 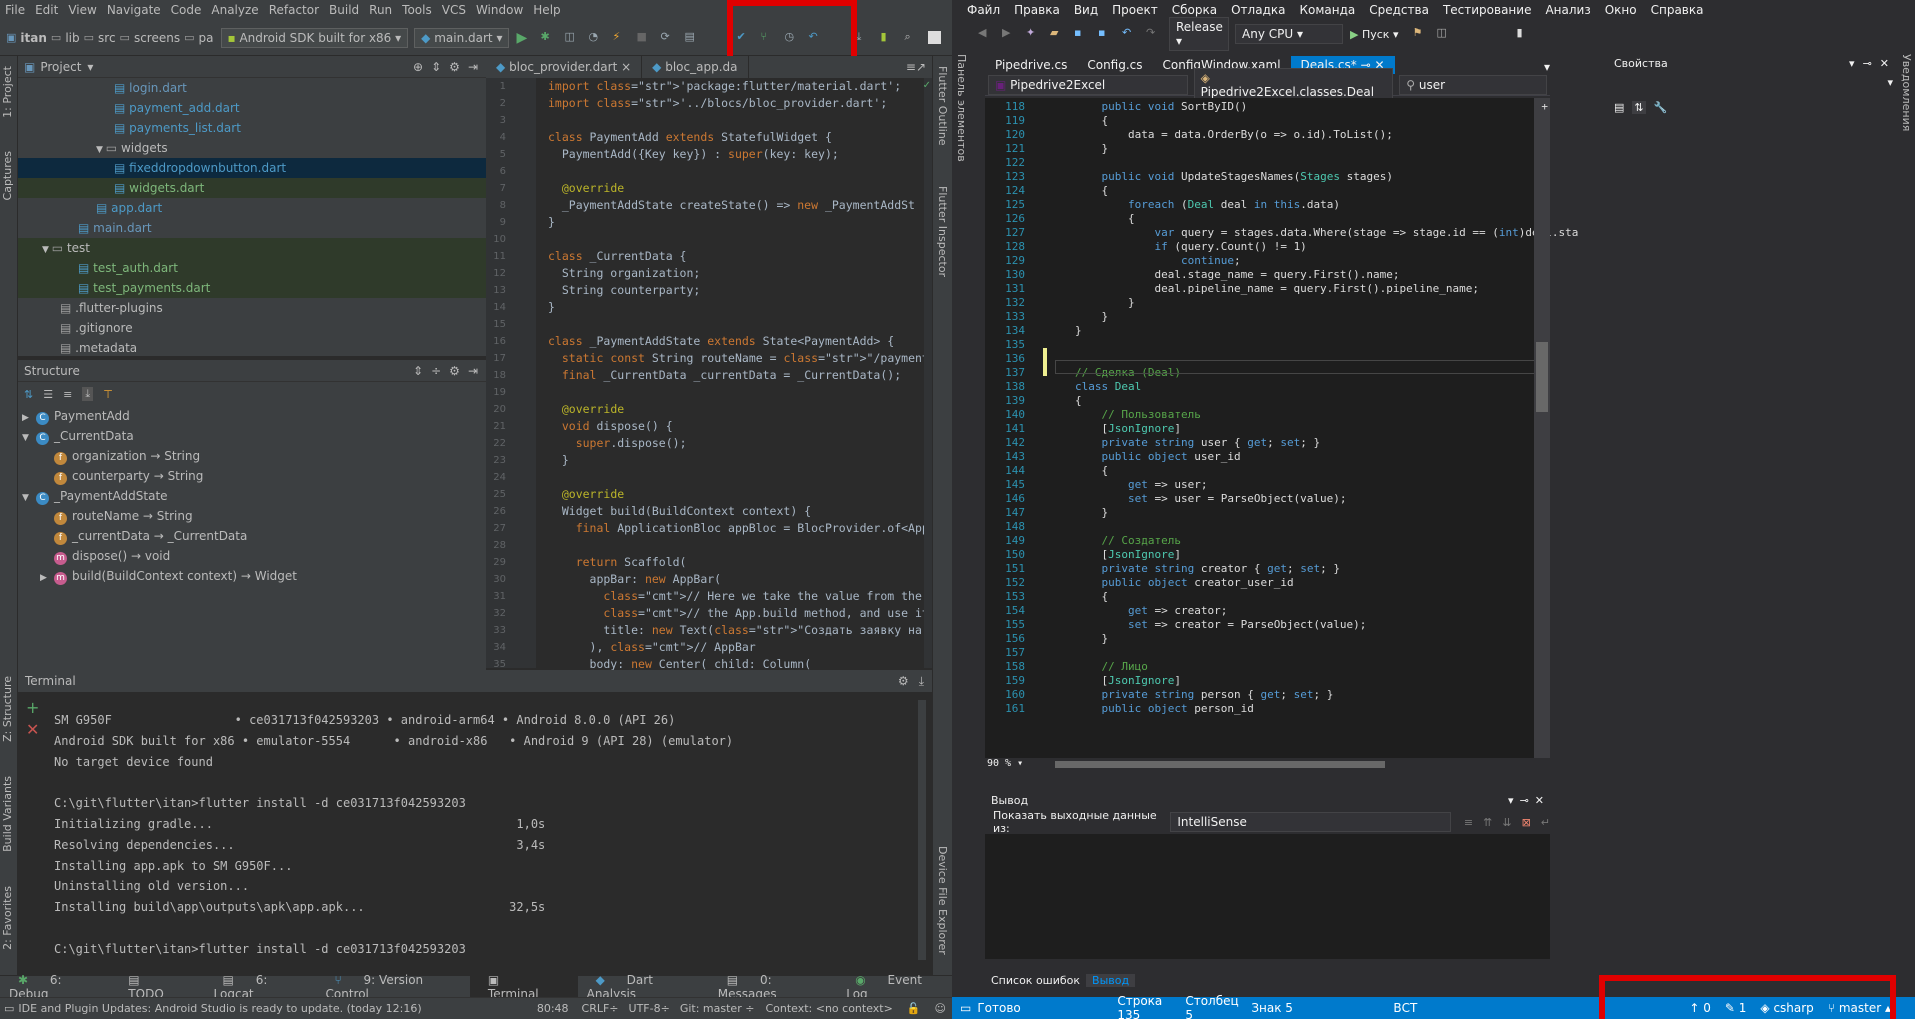 I want to click on tree-item: ▤ payments_list.dart, so click(x=252, y=128).